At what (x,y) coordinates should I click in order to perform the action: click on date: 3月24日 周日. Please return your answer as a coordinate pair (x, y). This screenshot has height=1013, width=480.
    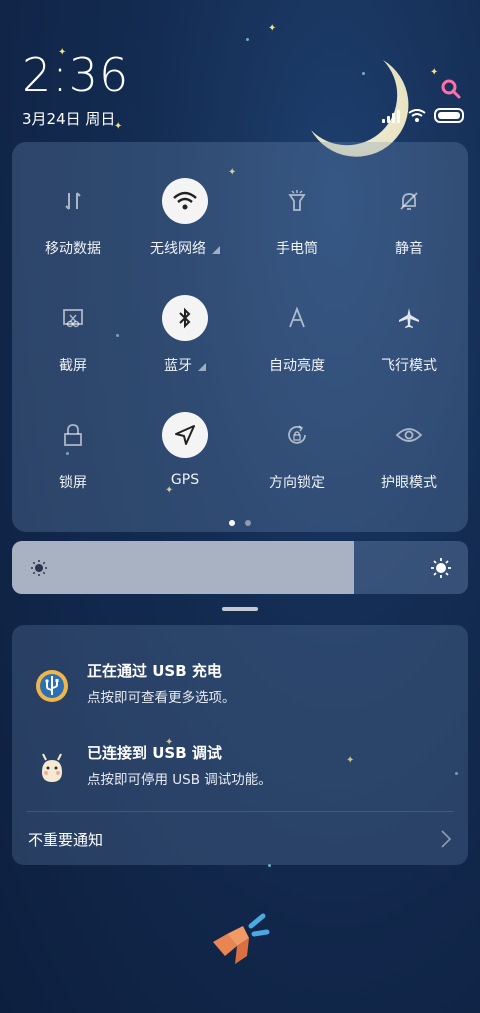
    Looking at the image, I should click on (69, 119).